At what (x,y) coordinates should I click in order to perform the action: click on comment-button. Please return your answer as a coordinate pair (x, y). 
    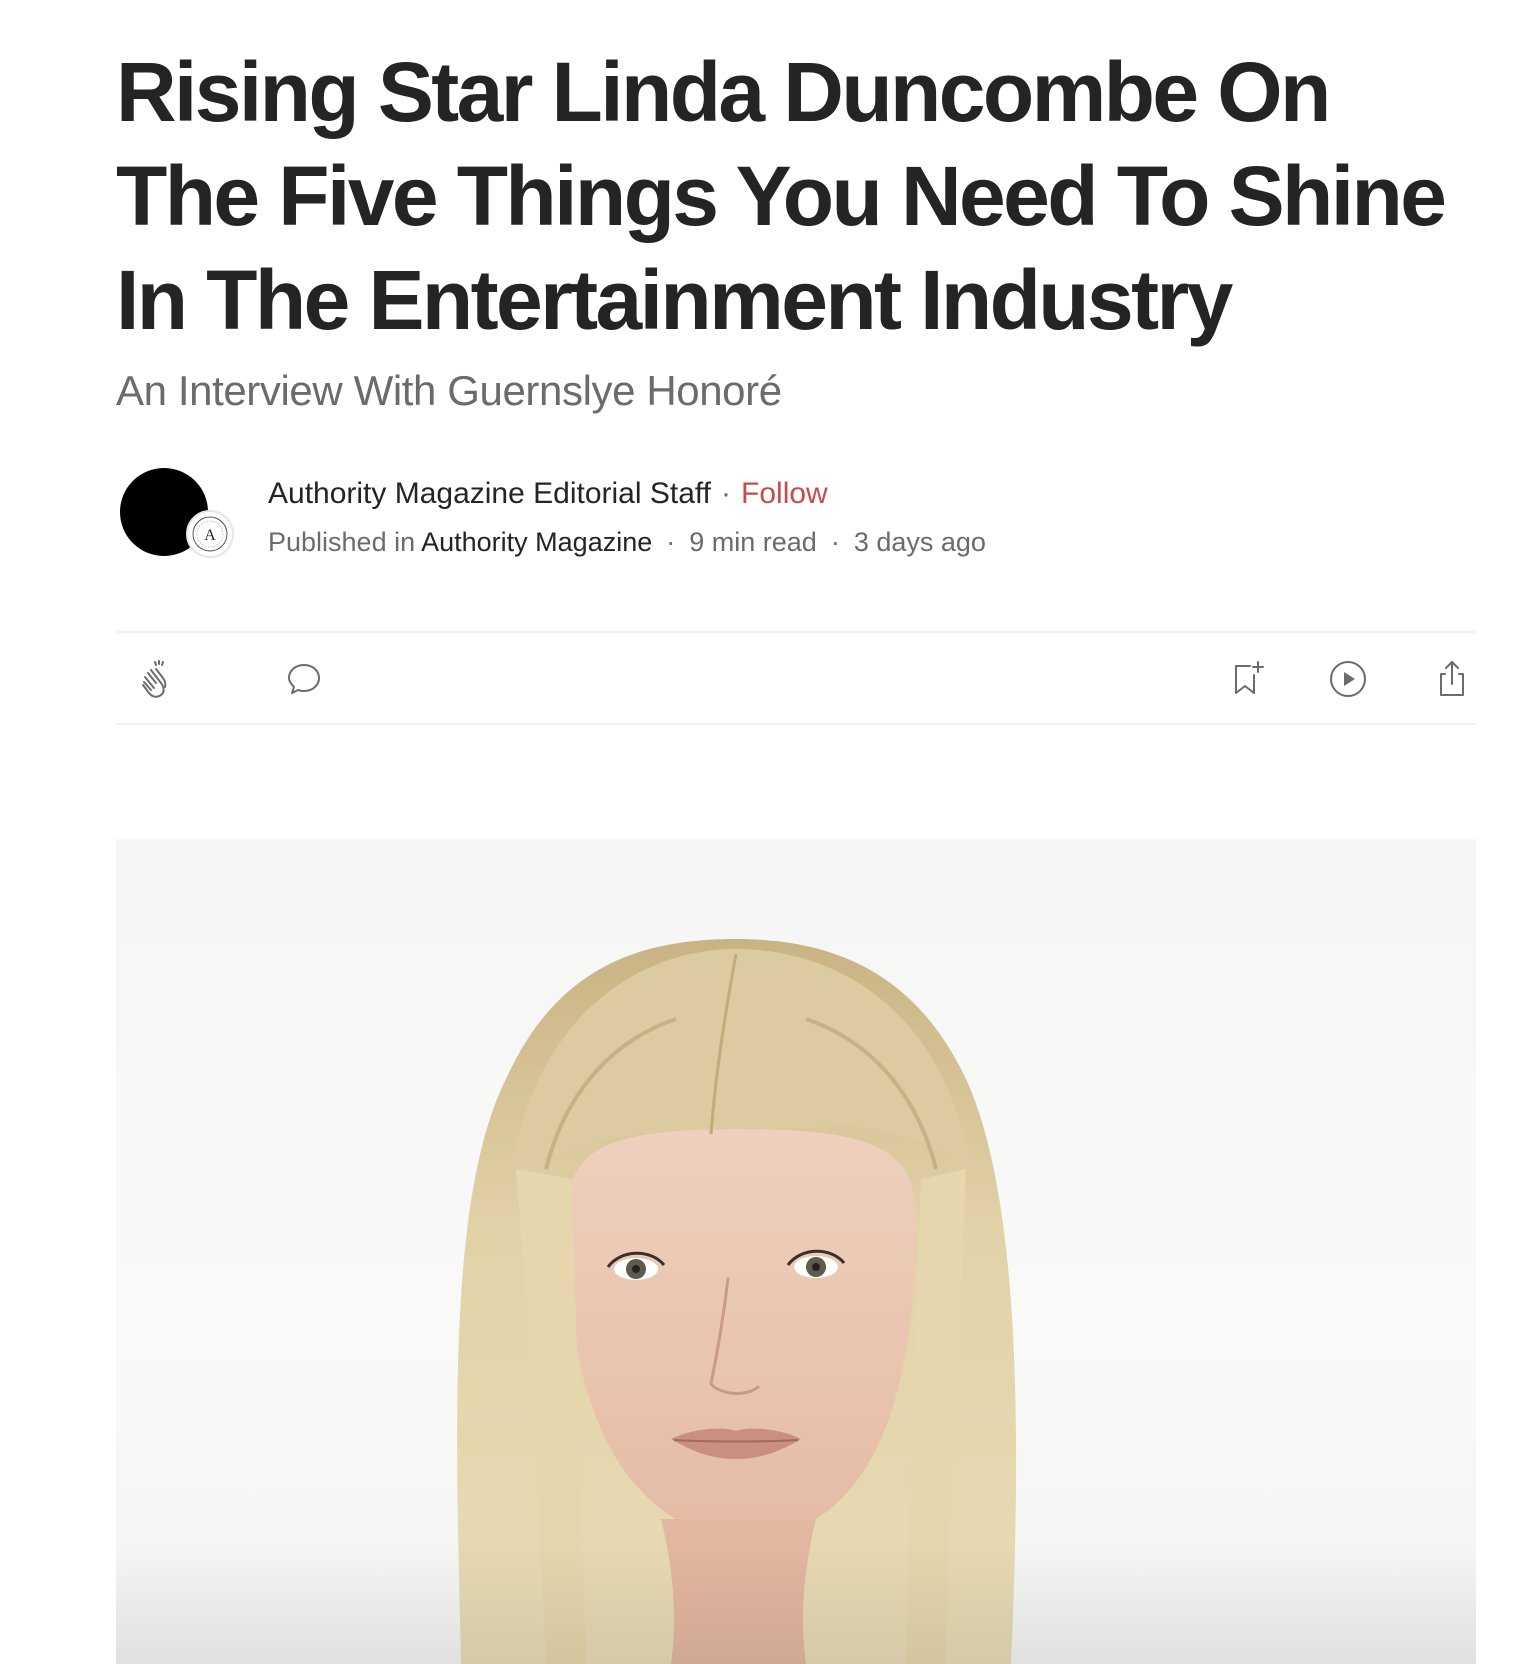
    Looking at the image, I should click on (304, 679).